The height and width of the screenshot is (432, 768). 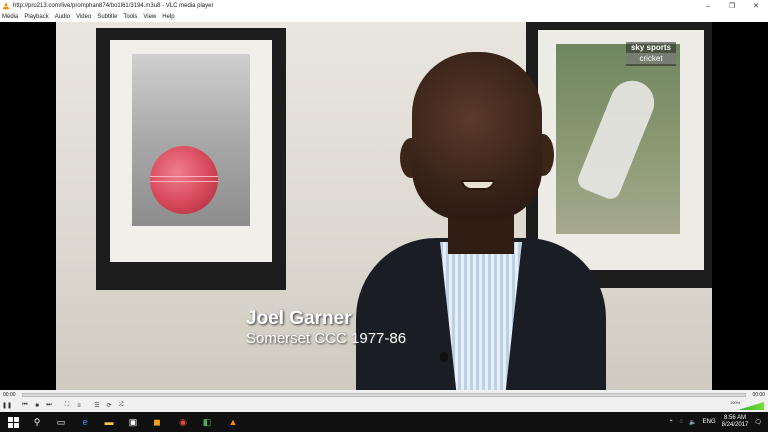 What do you see at coordinates (9, 395) in the screenshot?
I see `elapsed-time: 00:00` at bounding box center [9, 395].